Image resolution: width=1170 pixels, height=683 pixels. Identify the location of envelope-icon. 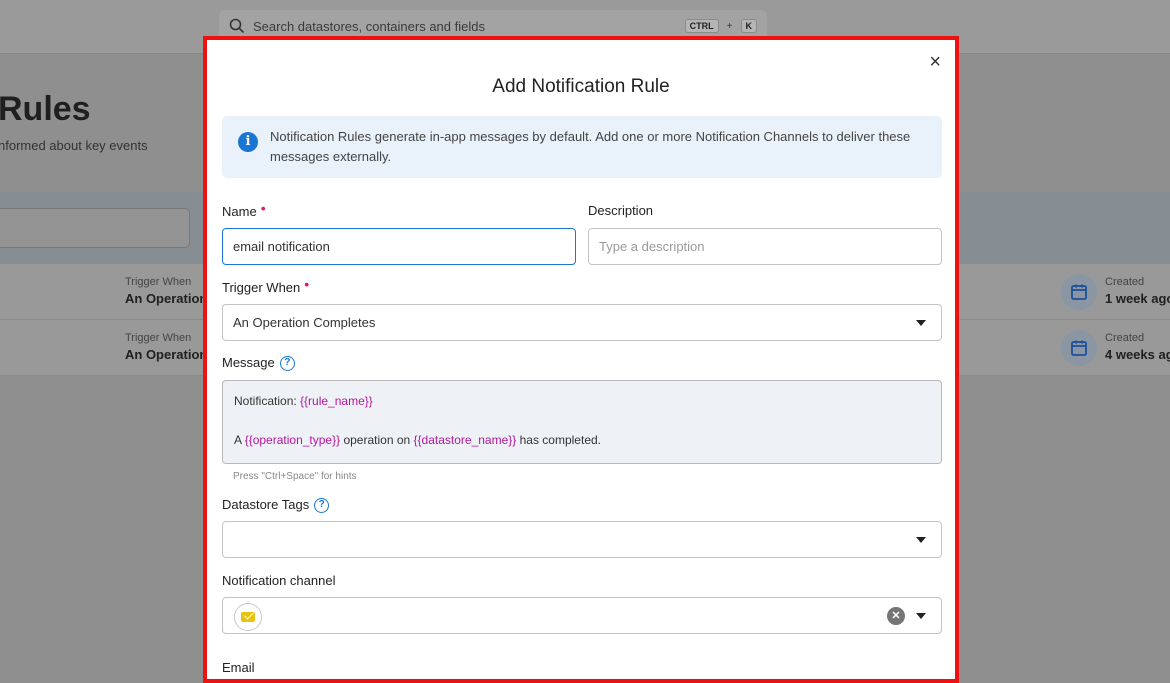
(248, 617).